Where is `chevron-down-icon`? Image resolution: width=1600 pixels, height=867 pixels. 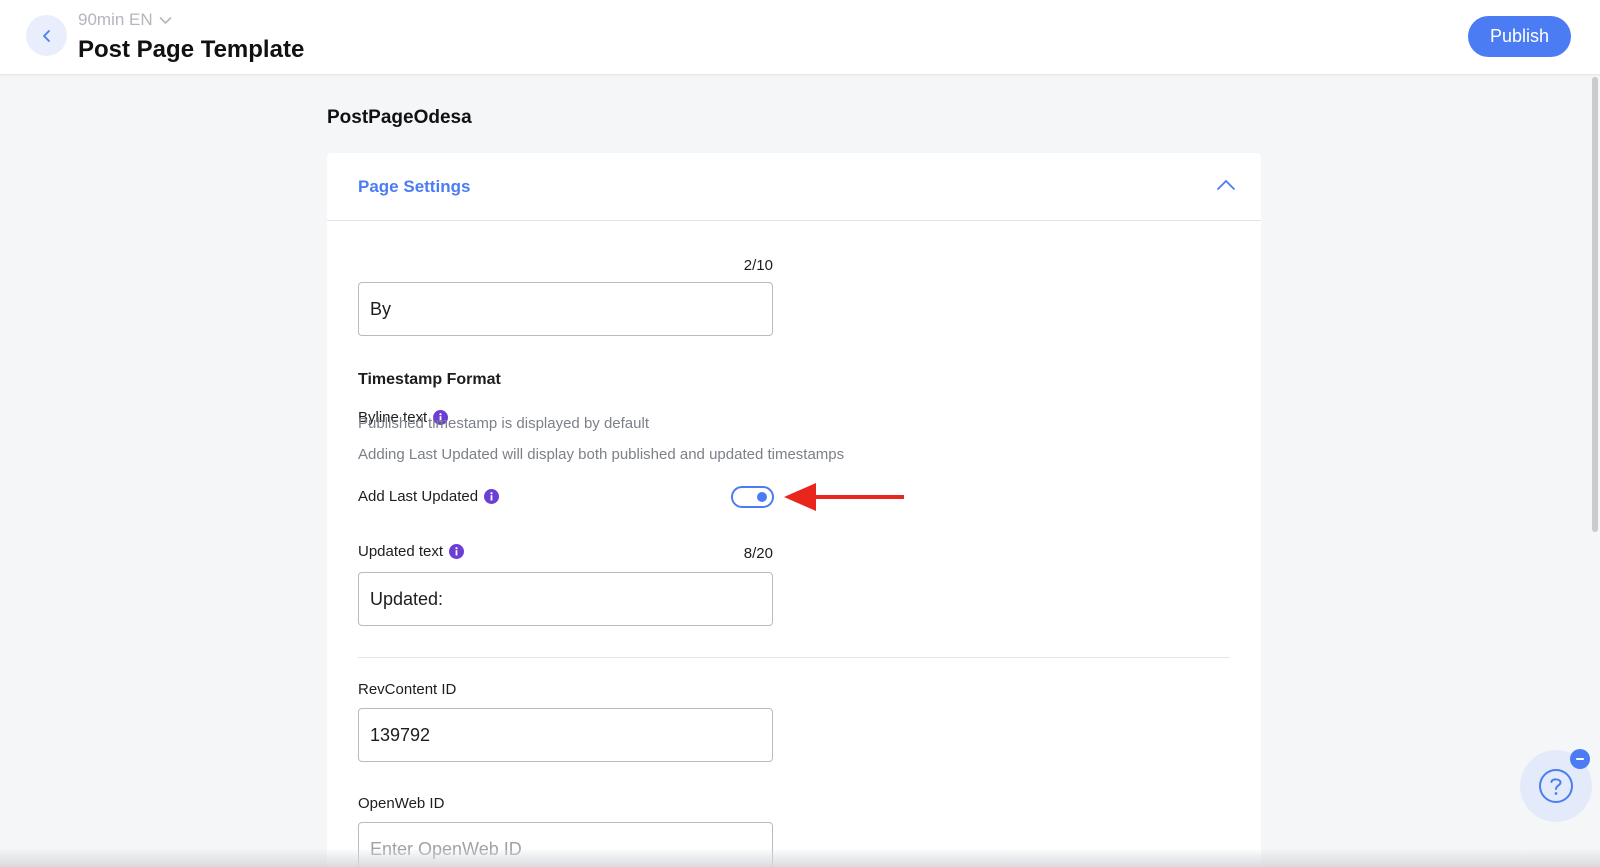 chevron-down-icon is located at coordinates (165, 20).